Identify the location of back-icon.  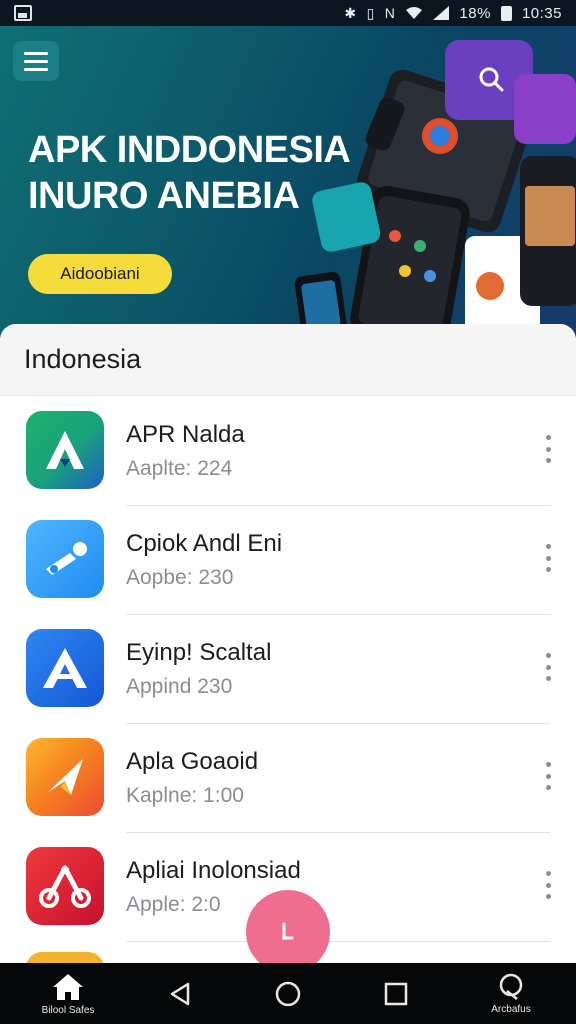
(180, 993).